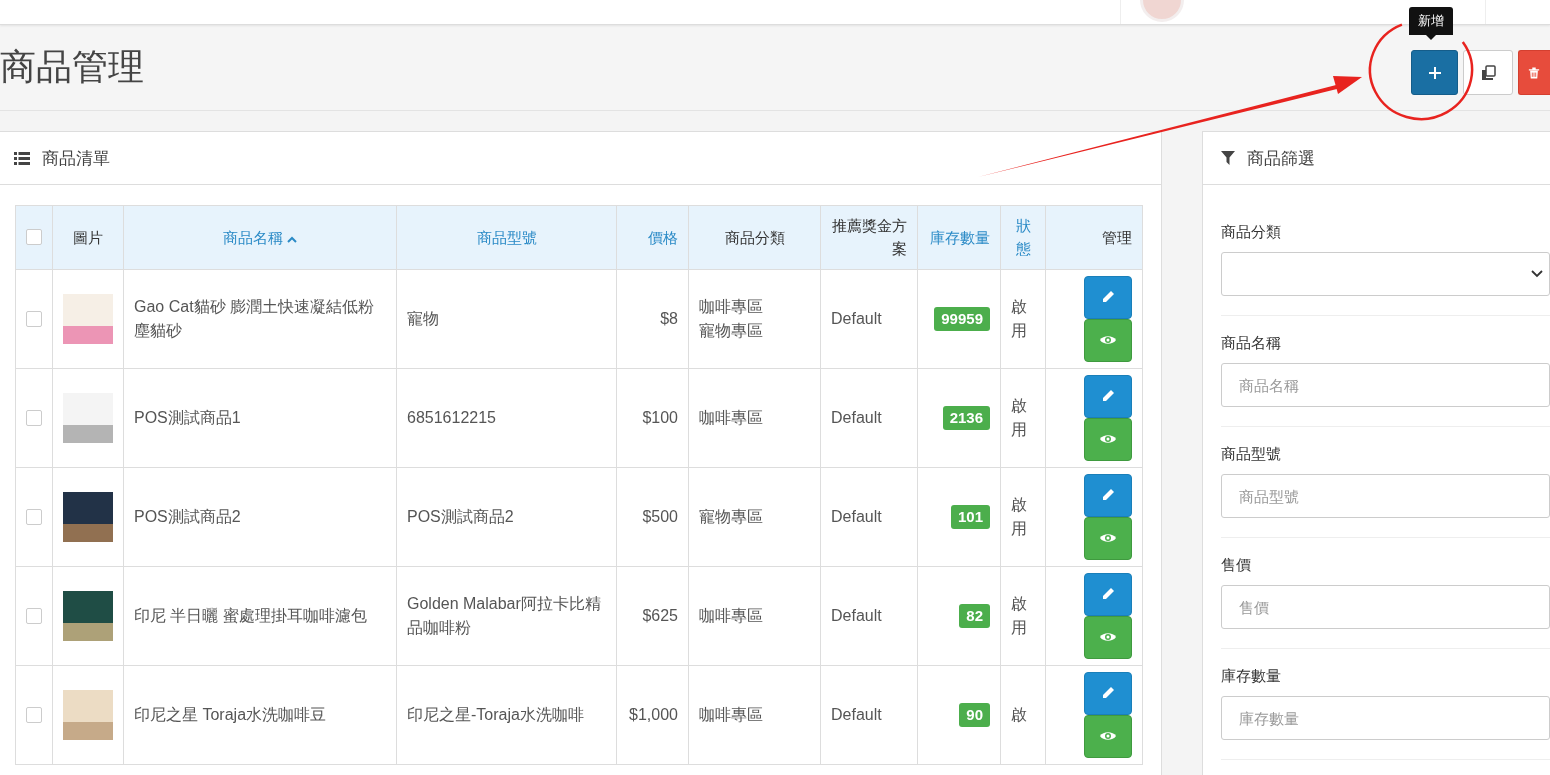  What do you see at coordinates (1385, 385) in the screenshot?
I see `input-field: 商品名稱` at bounding box center [1385, 385].